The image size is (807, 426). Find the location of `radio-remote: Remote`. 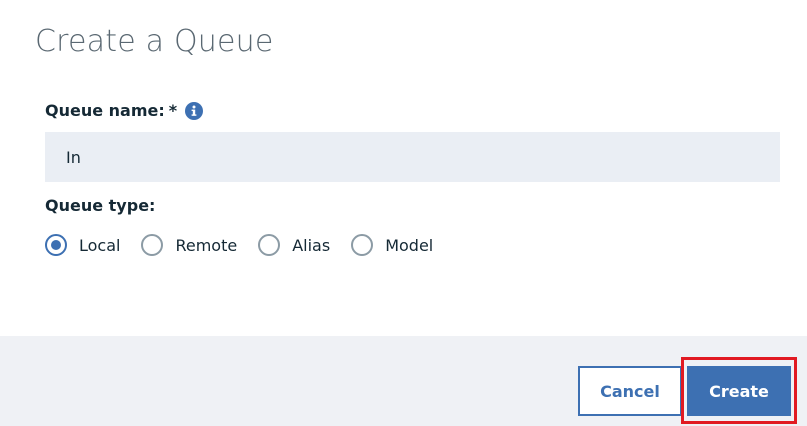

radio-remote: Remote is located at coordinates (189, 245).